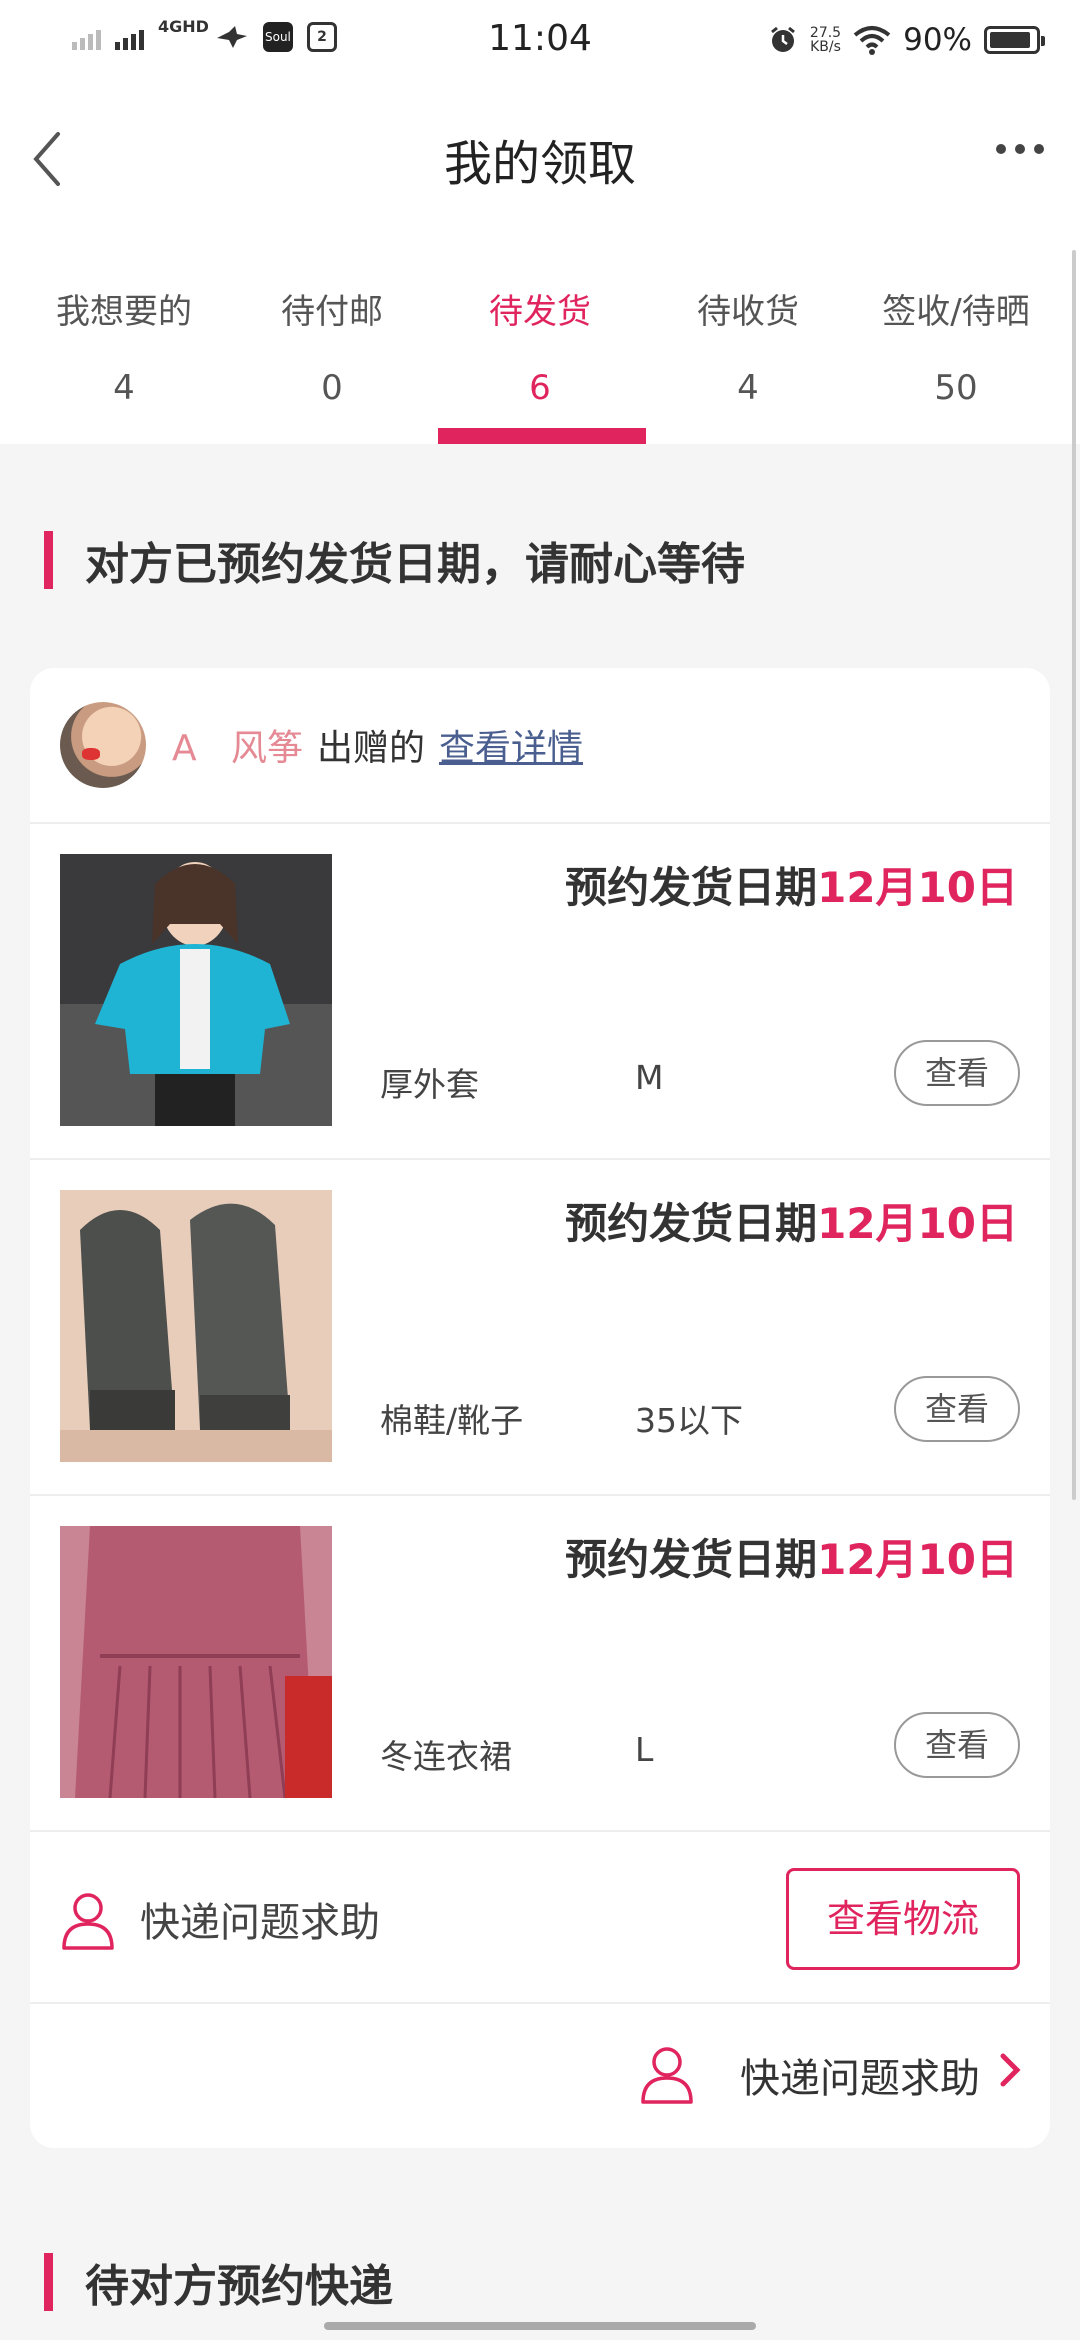  I want to click on battery-percent: 90%, so click(937, 40).